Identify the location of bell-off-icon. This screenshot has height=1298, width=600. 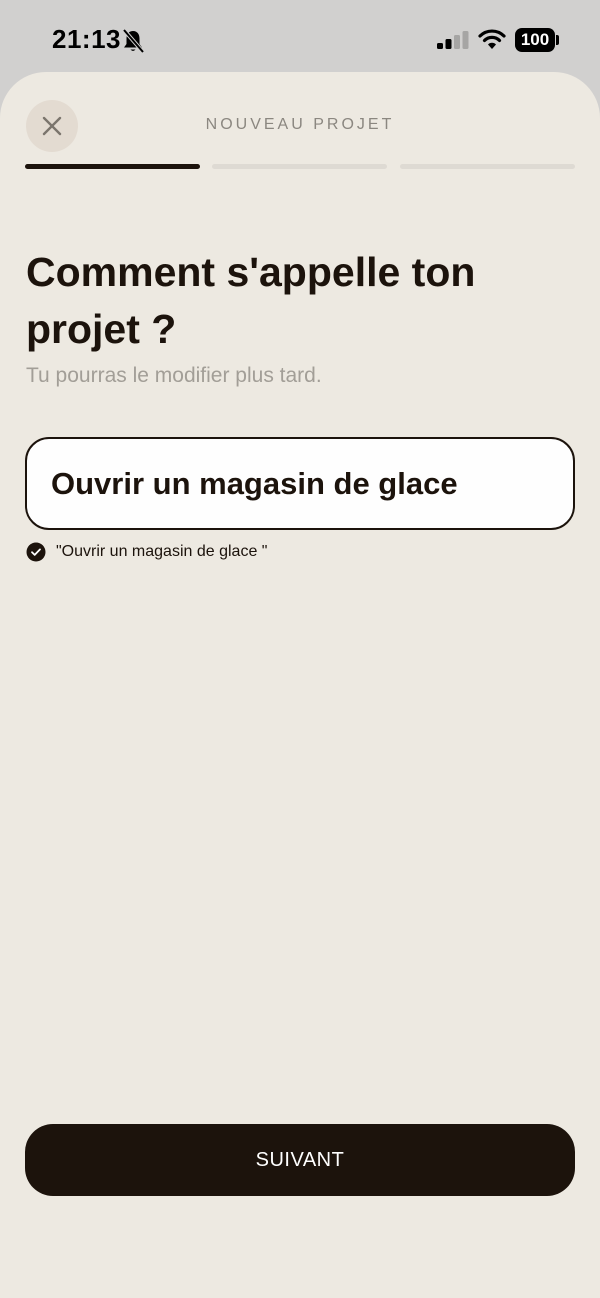
(133, 41).